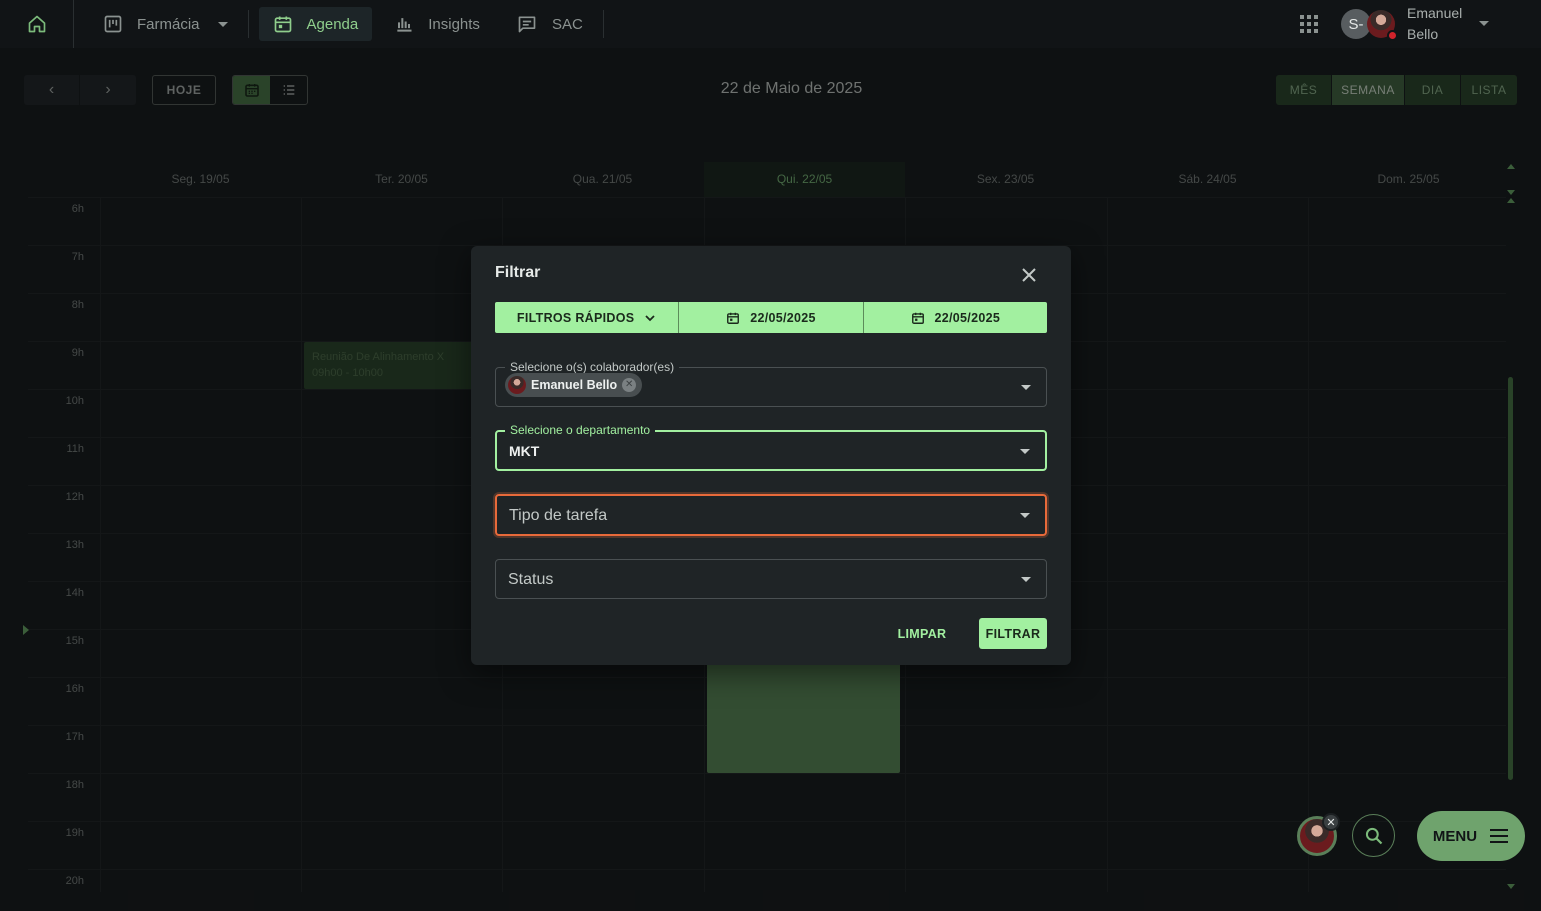  I want to click on quick-filter-row: FILTROS RÁPIDOS 22/05/2025 22/05/2025, so click(771, 317).